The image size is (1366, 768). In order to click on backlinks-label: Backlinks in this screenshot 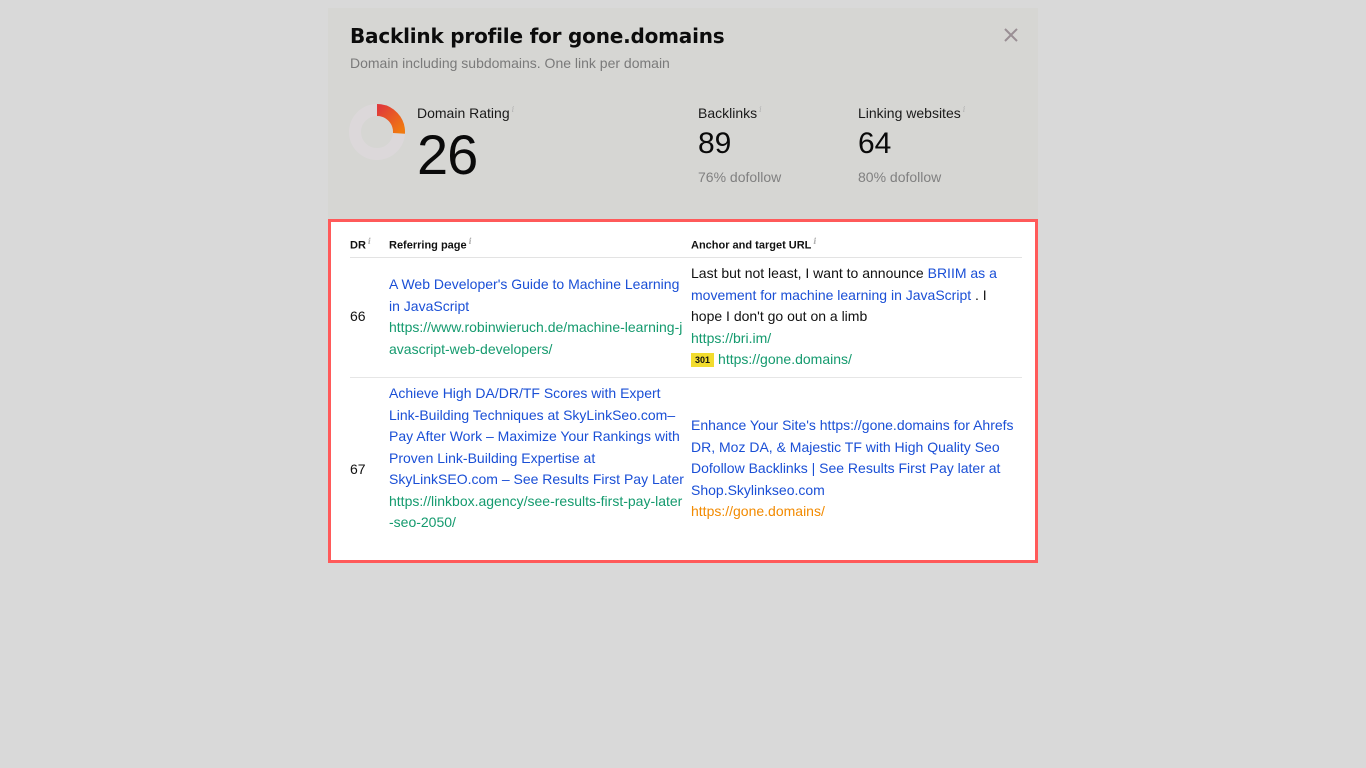, I will do `click(728, 113)`.